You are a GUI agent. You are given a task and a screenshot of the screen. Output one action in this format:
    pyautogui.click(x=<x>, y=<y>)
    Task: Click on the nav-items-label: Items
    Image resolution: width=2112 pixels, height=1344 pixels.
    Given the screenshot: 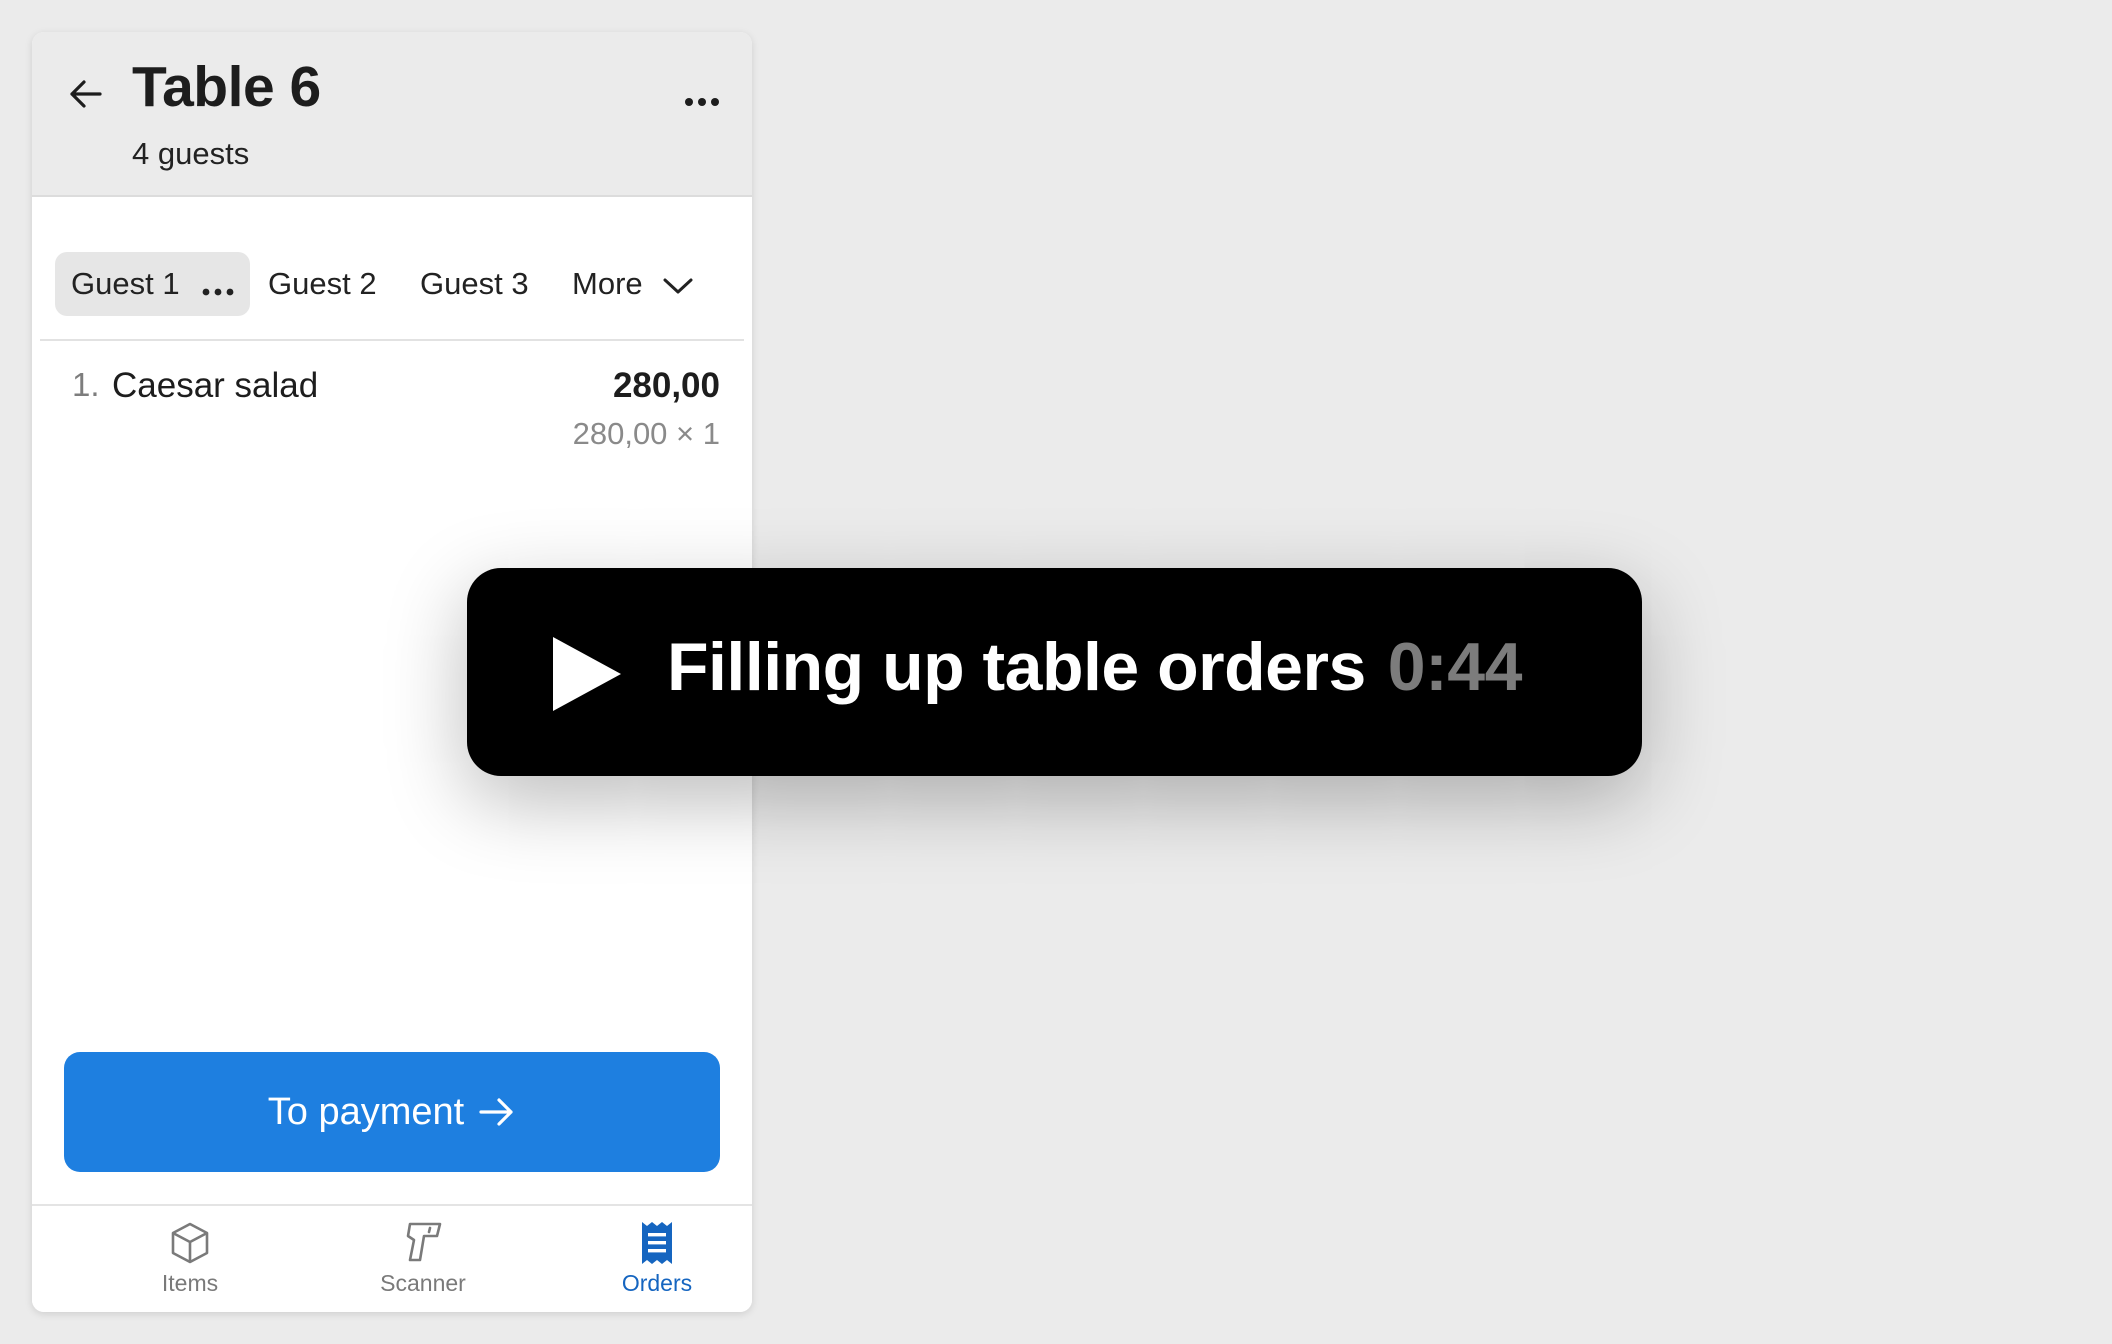 What is the action you would take?
    pyautogui.click(x=190, y=1283)
    